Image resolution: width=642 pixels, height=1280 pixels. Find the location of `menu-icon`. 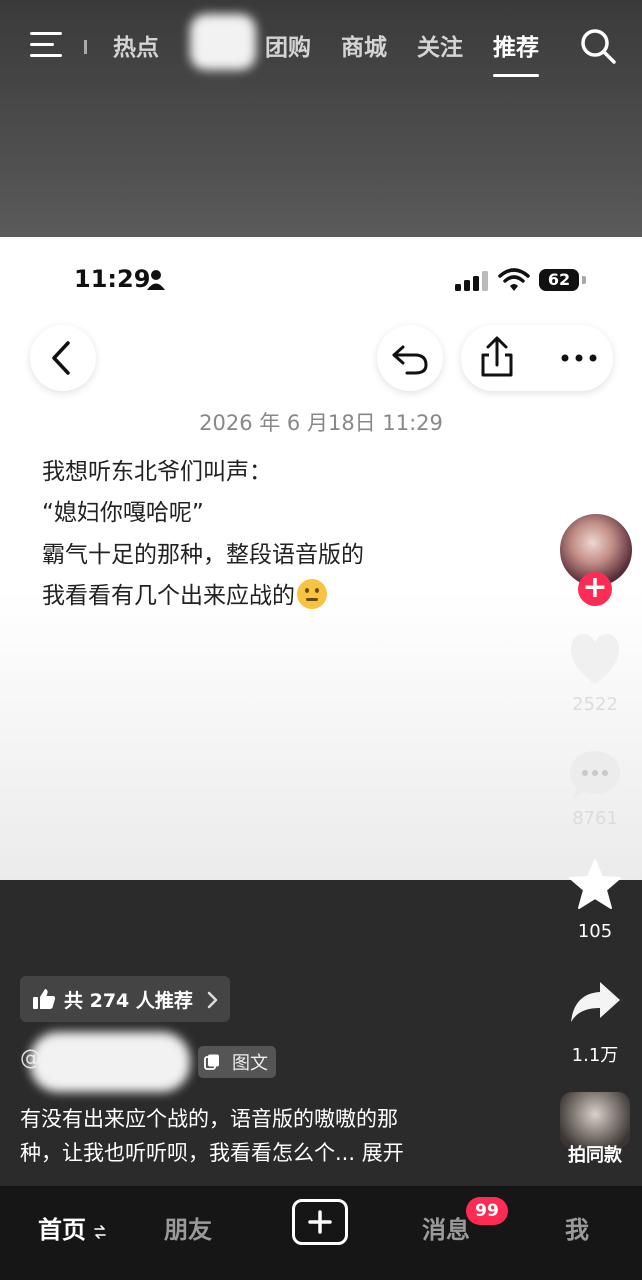

menu-icon is located at coordinates (46, 45).